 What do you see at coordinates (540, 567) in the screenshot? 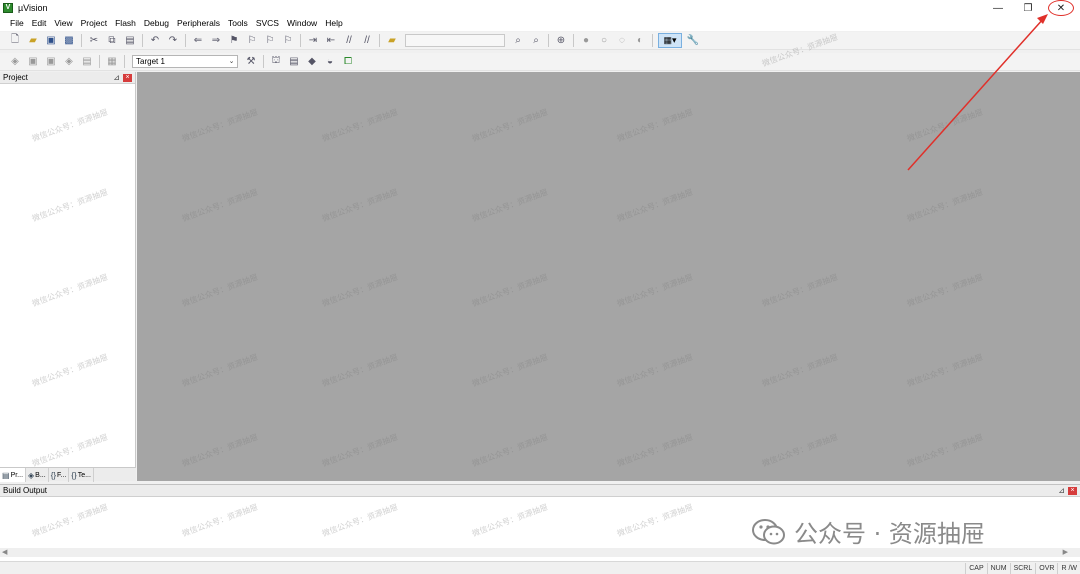
I see `status-bar: CAP NUM SCRL OVR R /W` at bounding box center [540, 567].